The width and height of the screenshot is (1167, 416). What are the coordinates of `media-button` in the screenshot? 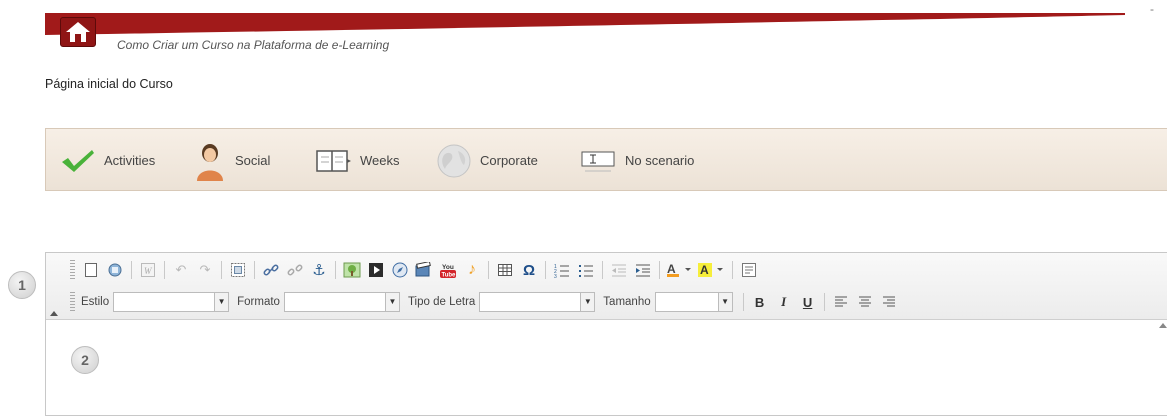 It's located at (400, 270).